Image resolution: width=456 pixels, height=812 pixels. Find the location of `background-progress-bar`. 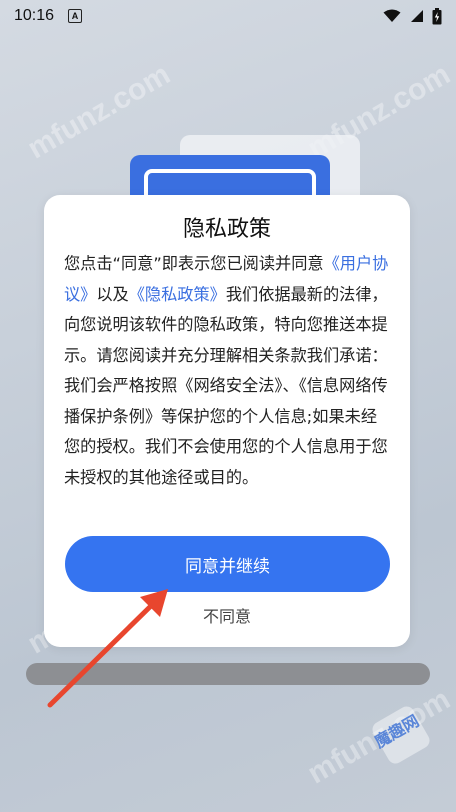

background-progress-bar is located at coordinates (228, 674).